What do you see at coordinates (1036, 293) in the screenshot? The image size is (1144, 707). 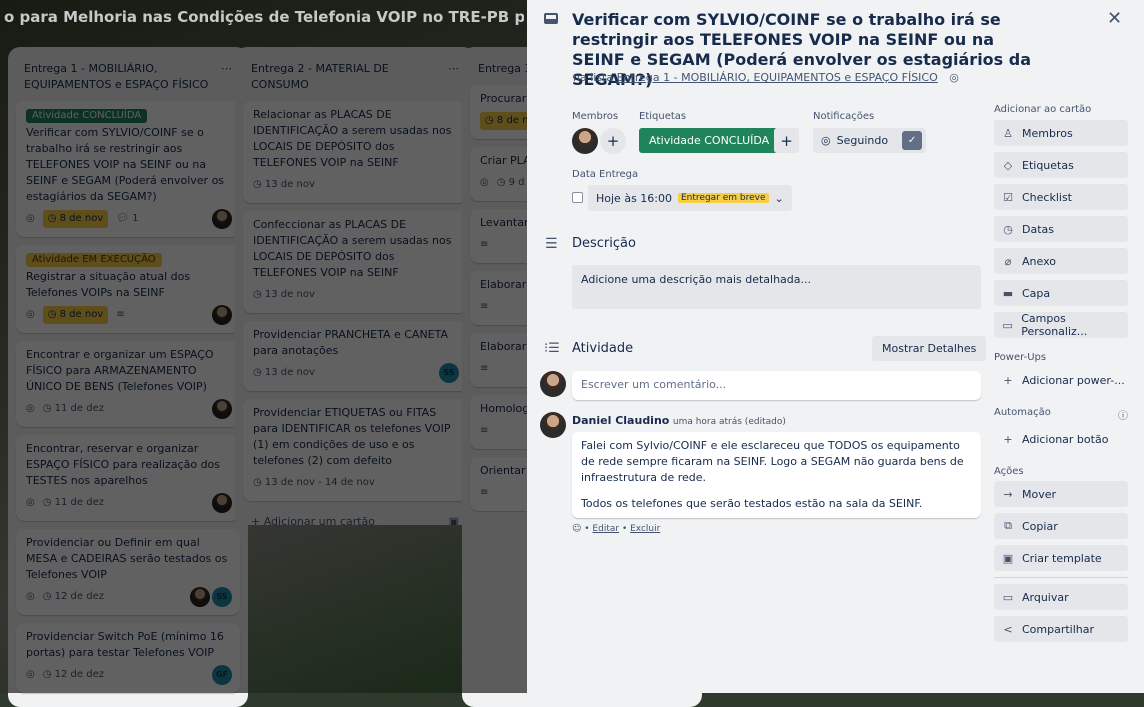 I see `button-label: Capa` at bounding box center [1036, 293].